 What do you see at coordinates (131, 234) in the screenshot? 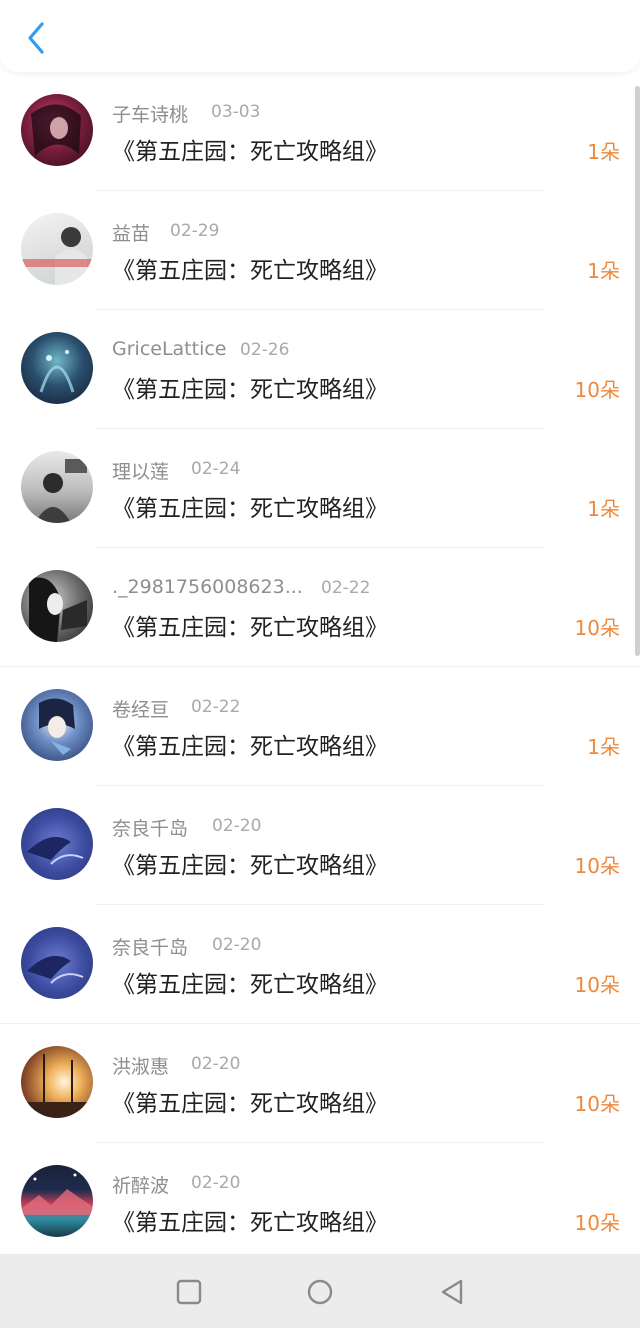
I see `user-name: 益苗` at bounding box center [131, 234].